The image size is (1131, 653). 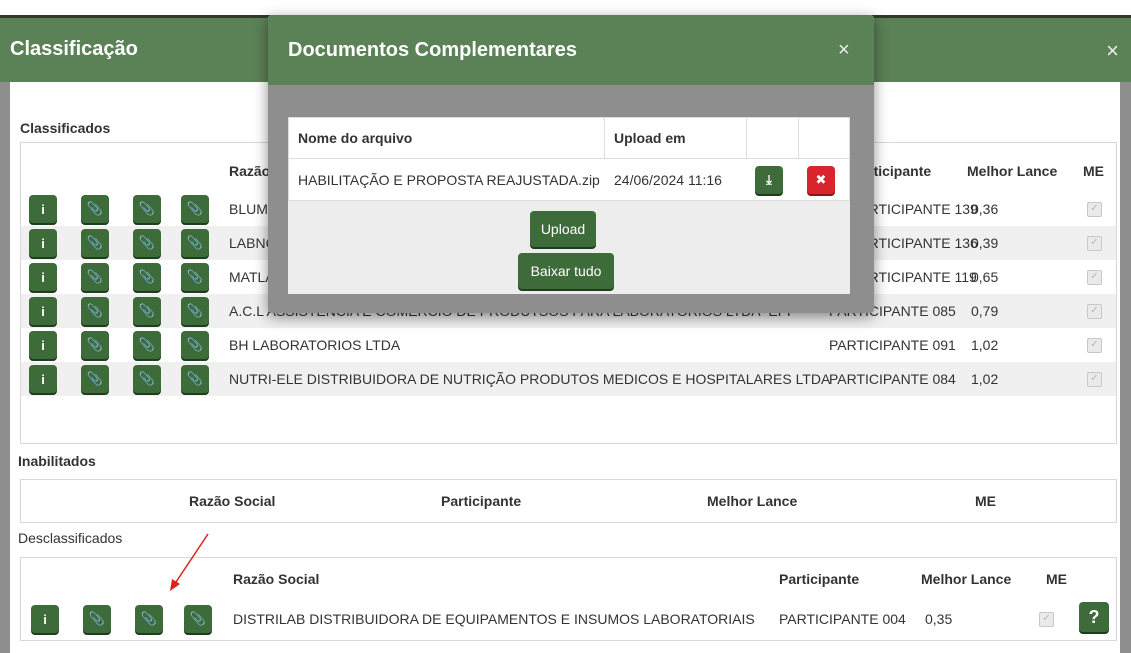 What do you see at coordinates (65, 128) in the screenshot?
I see `classificados-label: Classificados` at bounding box center [65, 128].